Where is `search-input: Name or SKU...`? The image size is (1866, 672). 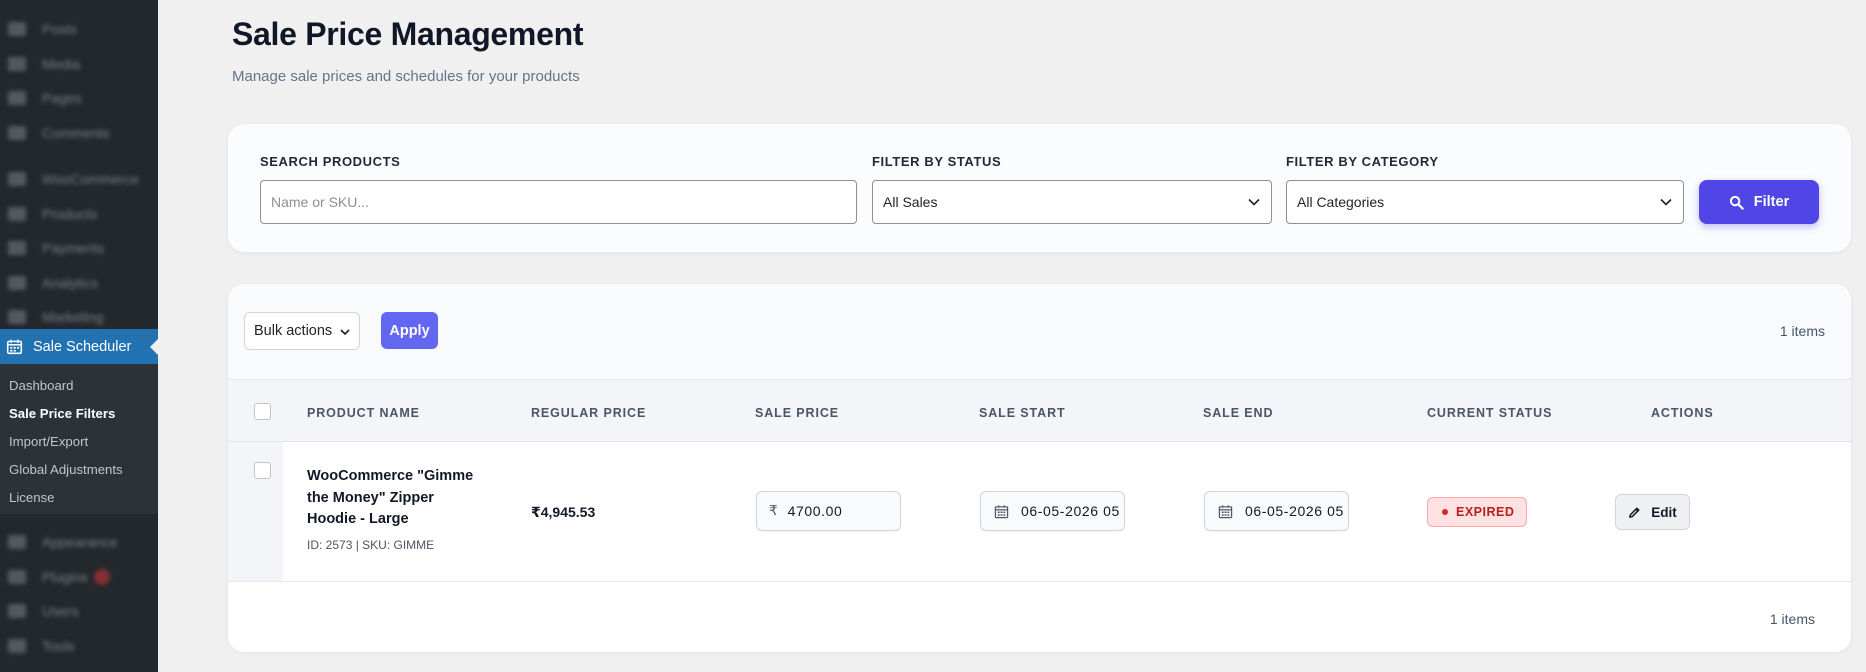
search-input: Name or SKU... is located at coordinates (558, 202).